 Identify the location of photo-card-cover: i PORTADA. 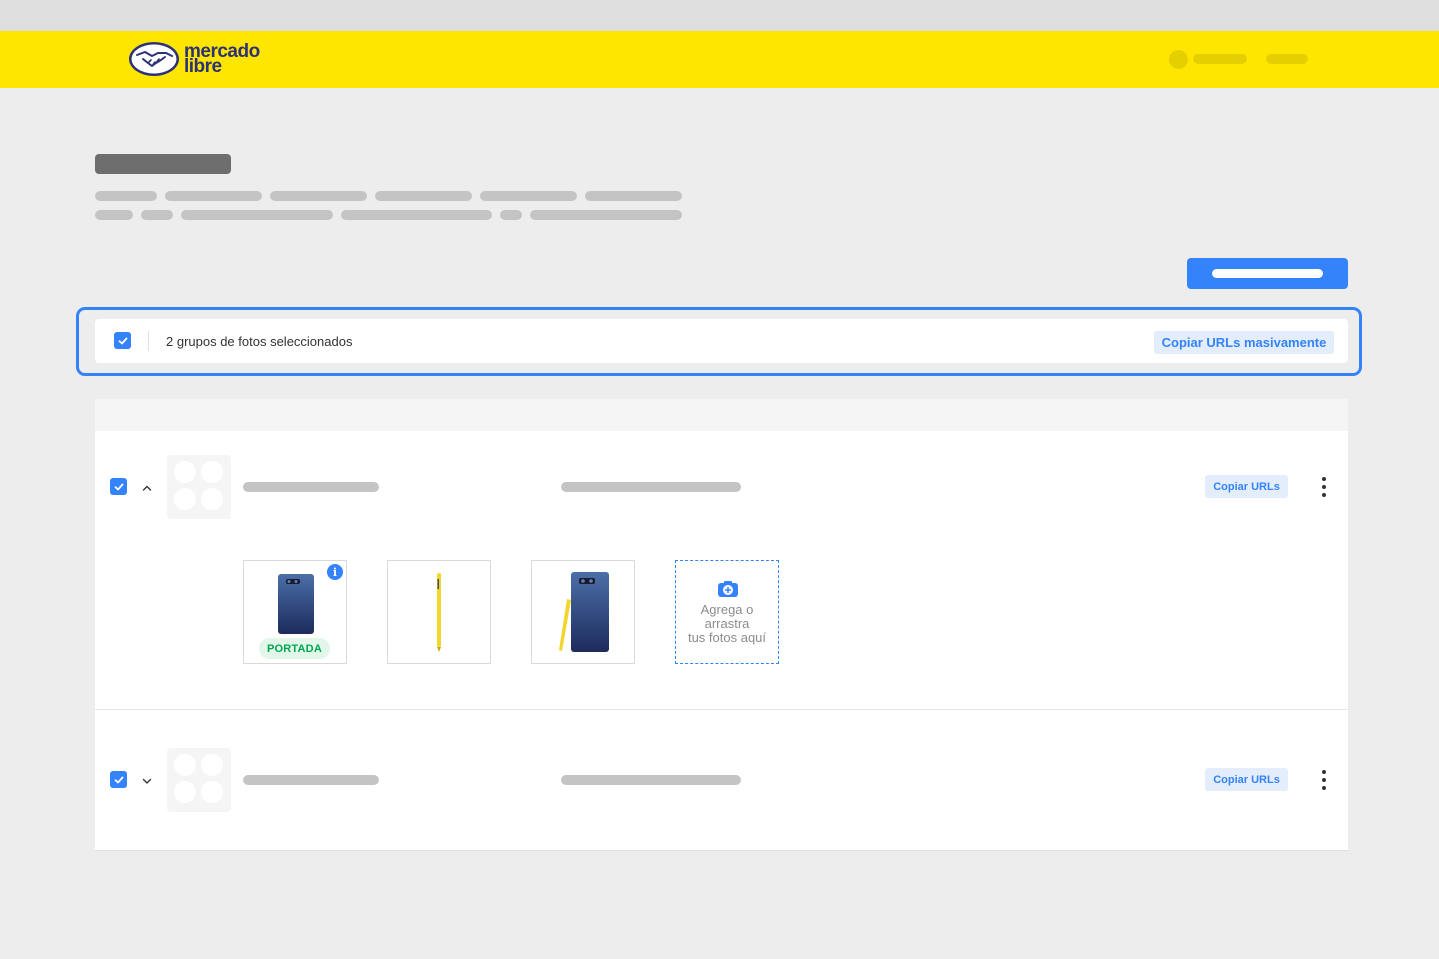
(295, 612).